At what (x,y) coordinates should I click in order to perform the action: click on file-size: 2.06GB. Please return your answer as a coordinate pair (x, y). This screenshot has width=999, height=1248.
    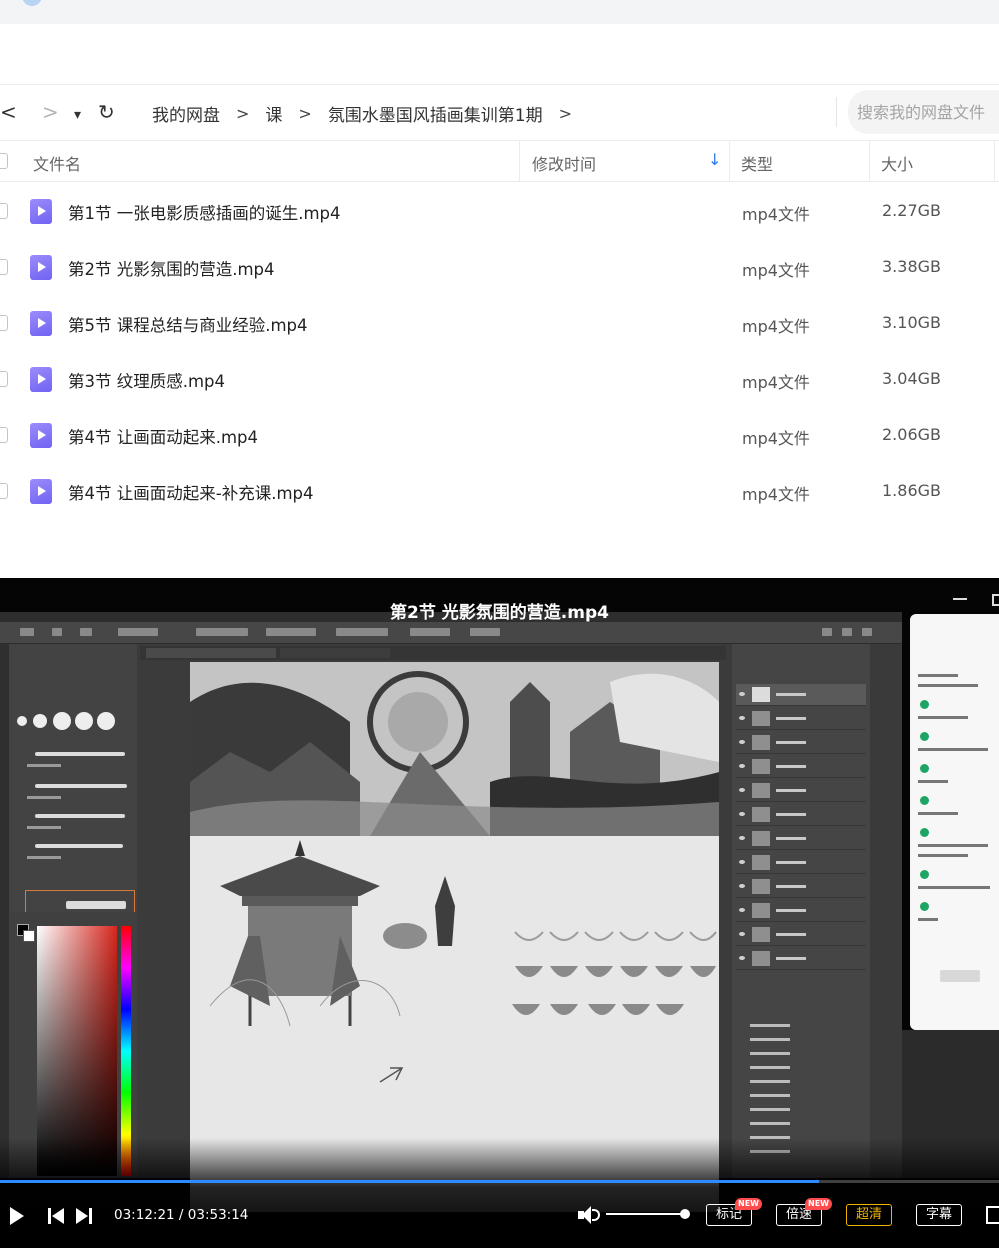
    Looking at the image, I should click on (911, 434).